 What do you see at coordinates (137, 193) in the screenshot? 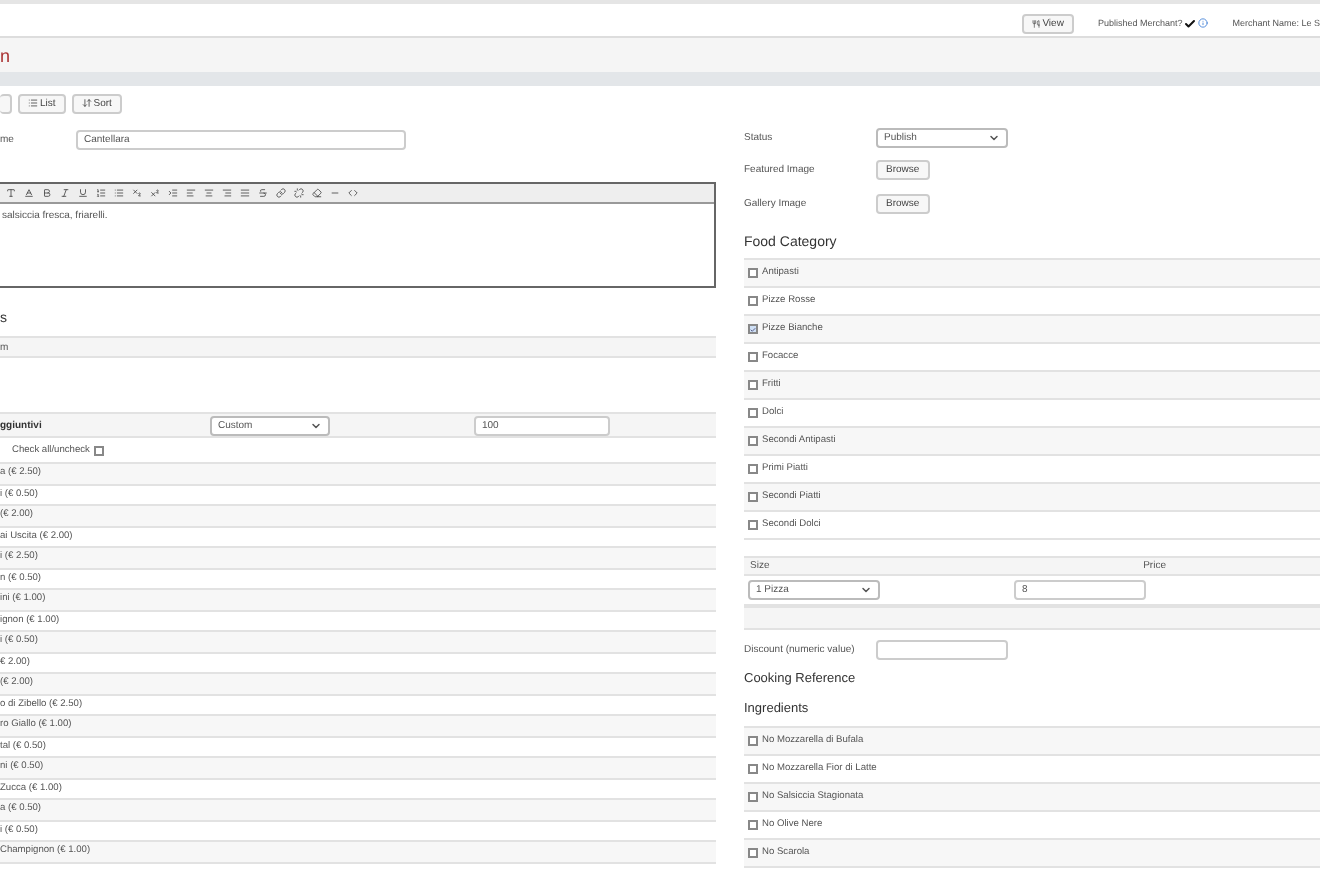
I see `subscript-icon` at bounding box center [137, 193].